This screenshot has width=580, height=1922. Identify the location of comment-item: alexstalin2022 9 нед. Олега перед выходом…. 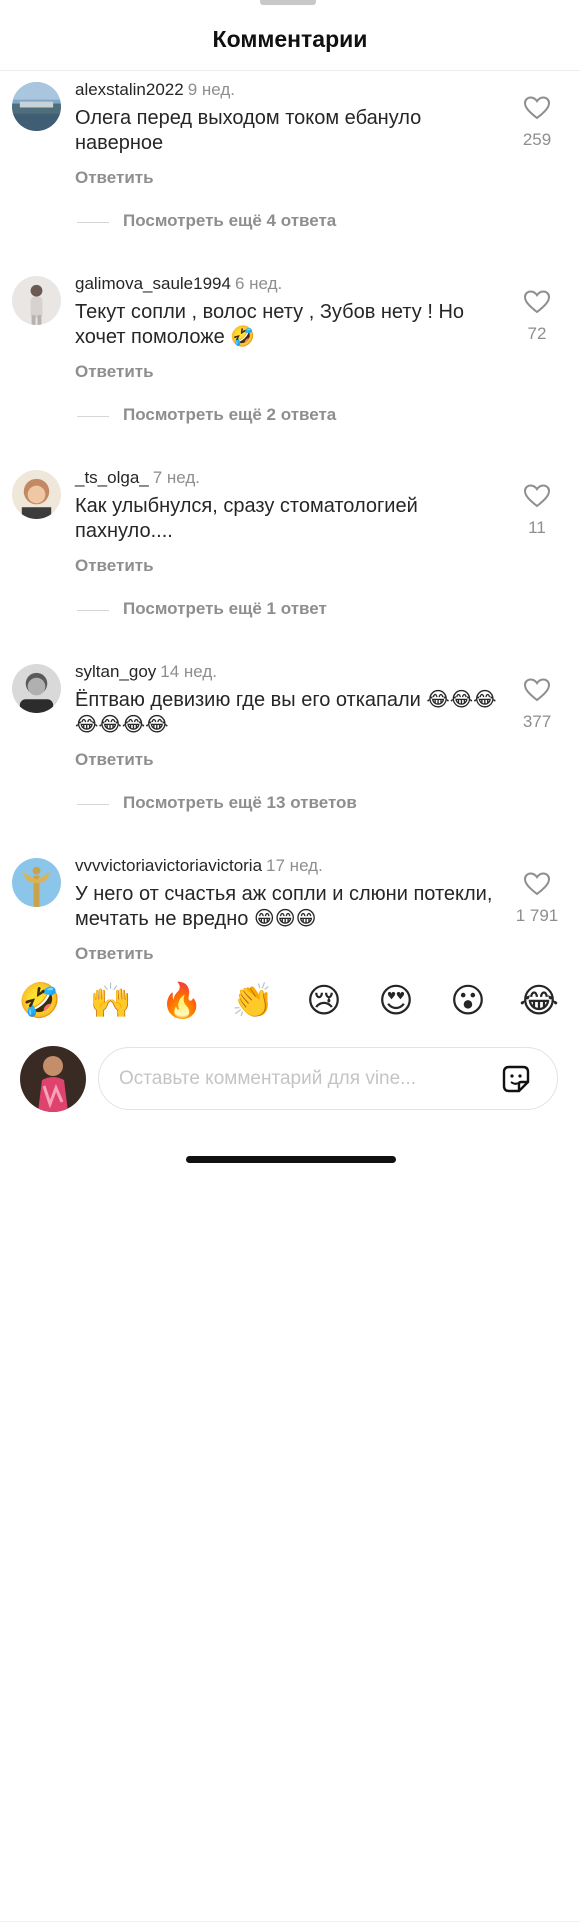
(290, 171).